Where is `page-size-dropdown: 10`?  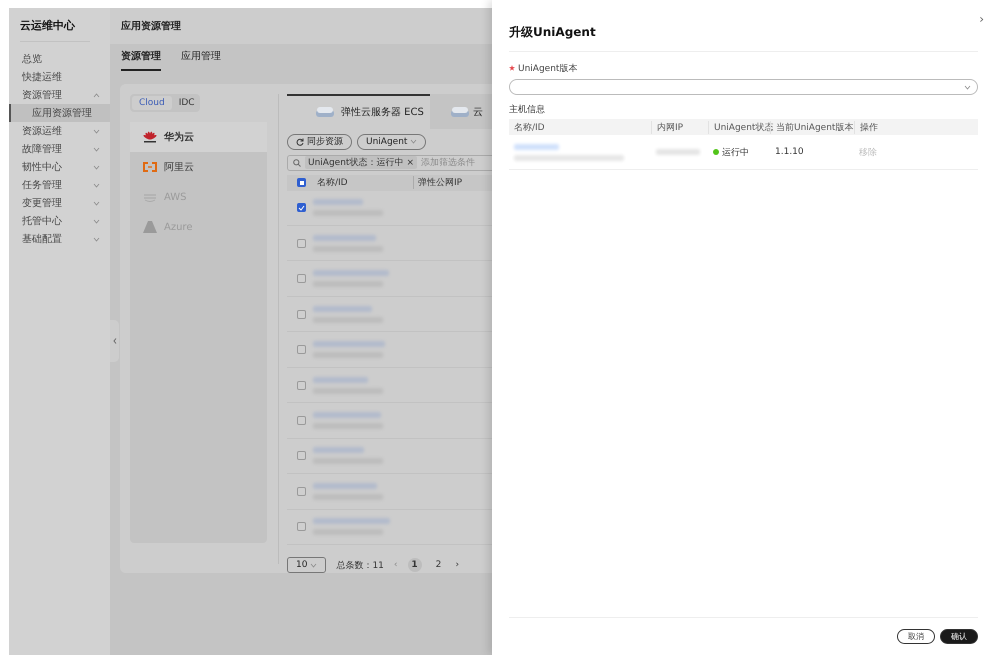
page-size-dropdown: 10 is located at coordinates (306, 565).